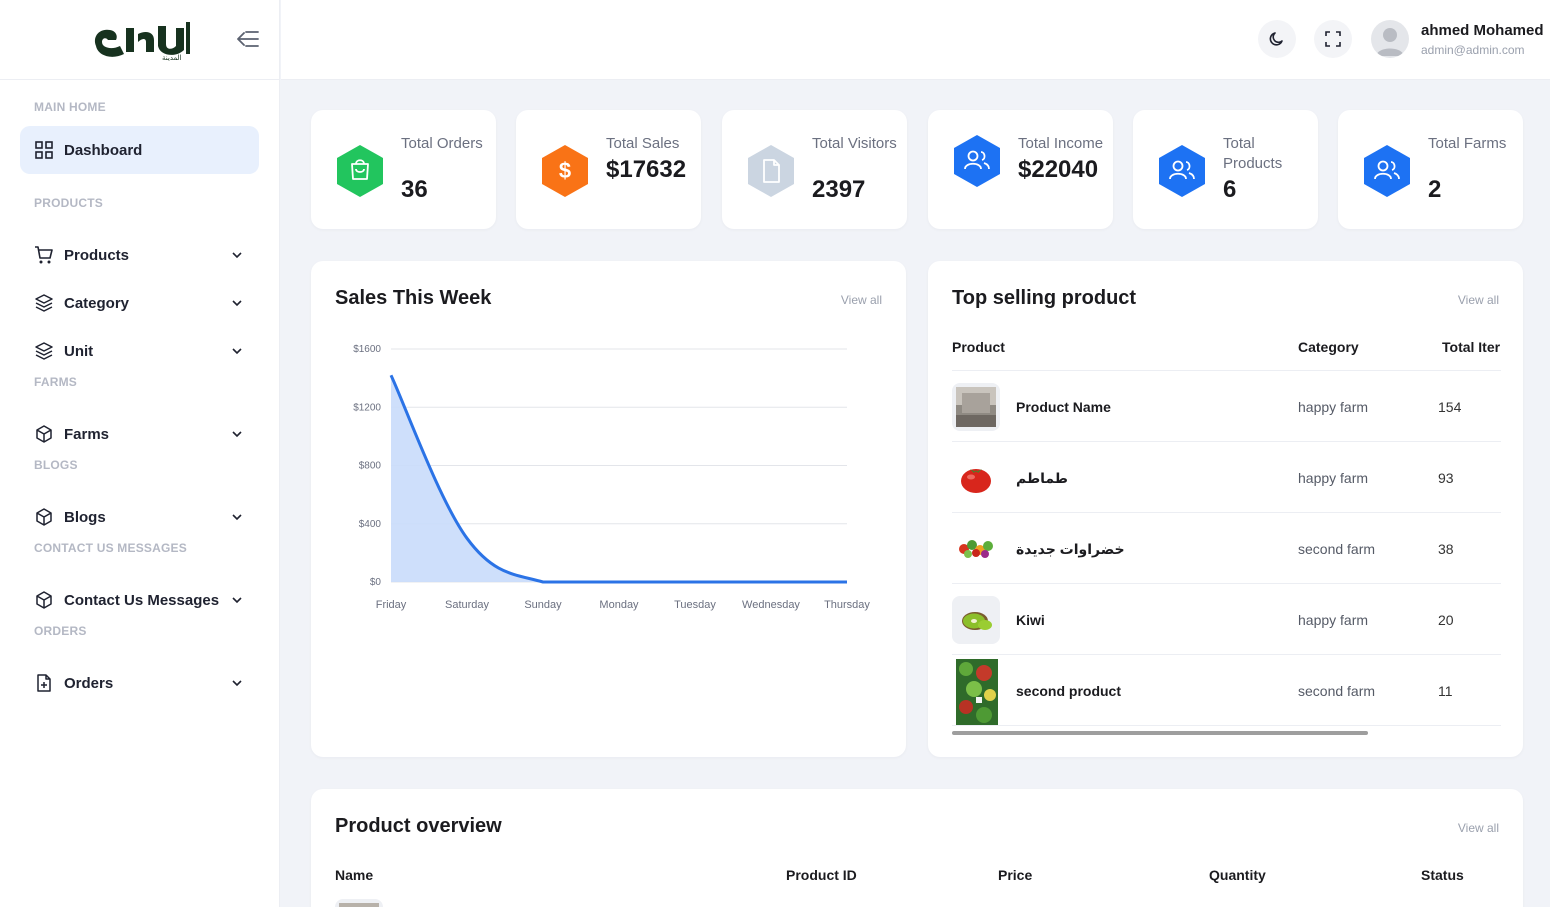  What do you see at coordinates (56, 465) in the screenshot?
I see `section-label-blogs: BLOGS` at bounding box center [56, 465].